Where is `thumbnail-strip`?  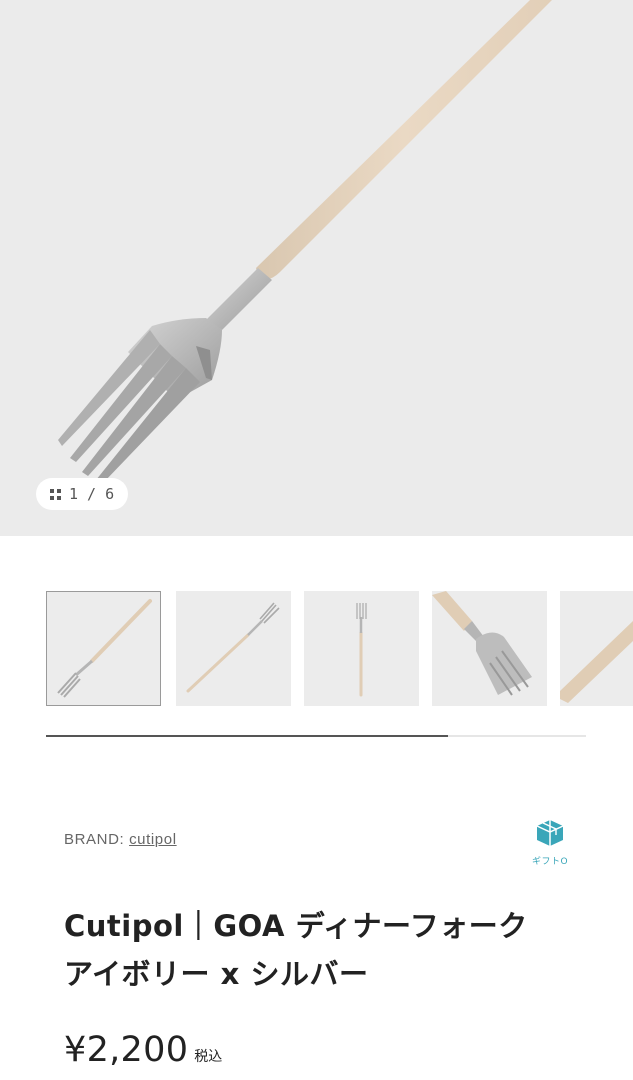
thumbnail-strip is located at coordinates (339, 649).